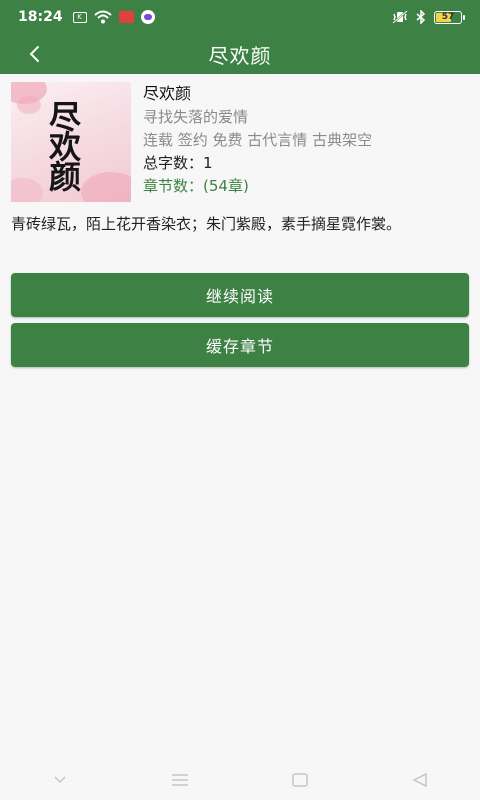  Describe the element at coordinates (240, 345) in the screenshot. I see `cache-chapters-button: 缓存章节` at that location.